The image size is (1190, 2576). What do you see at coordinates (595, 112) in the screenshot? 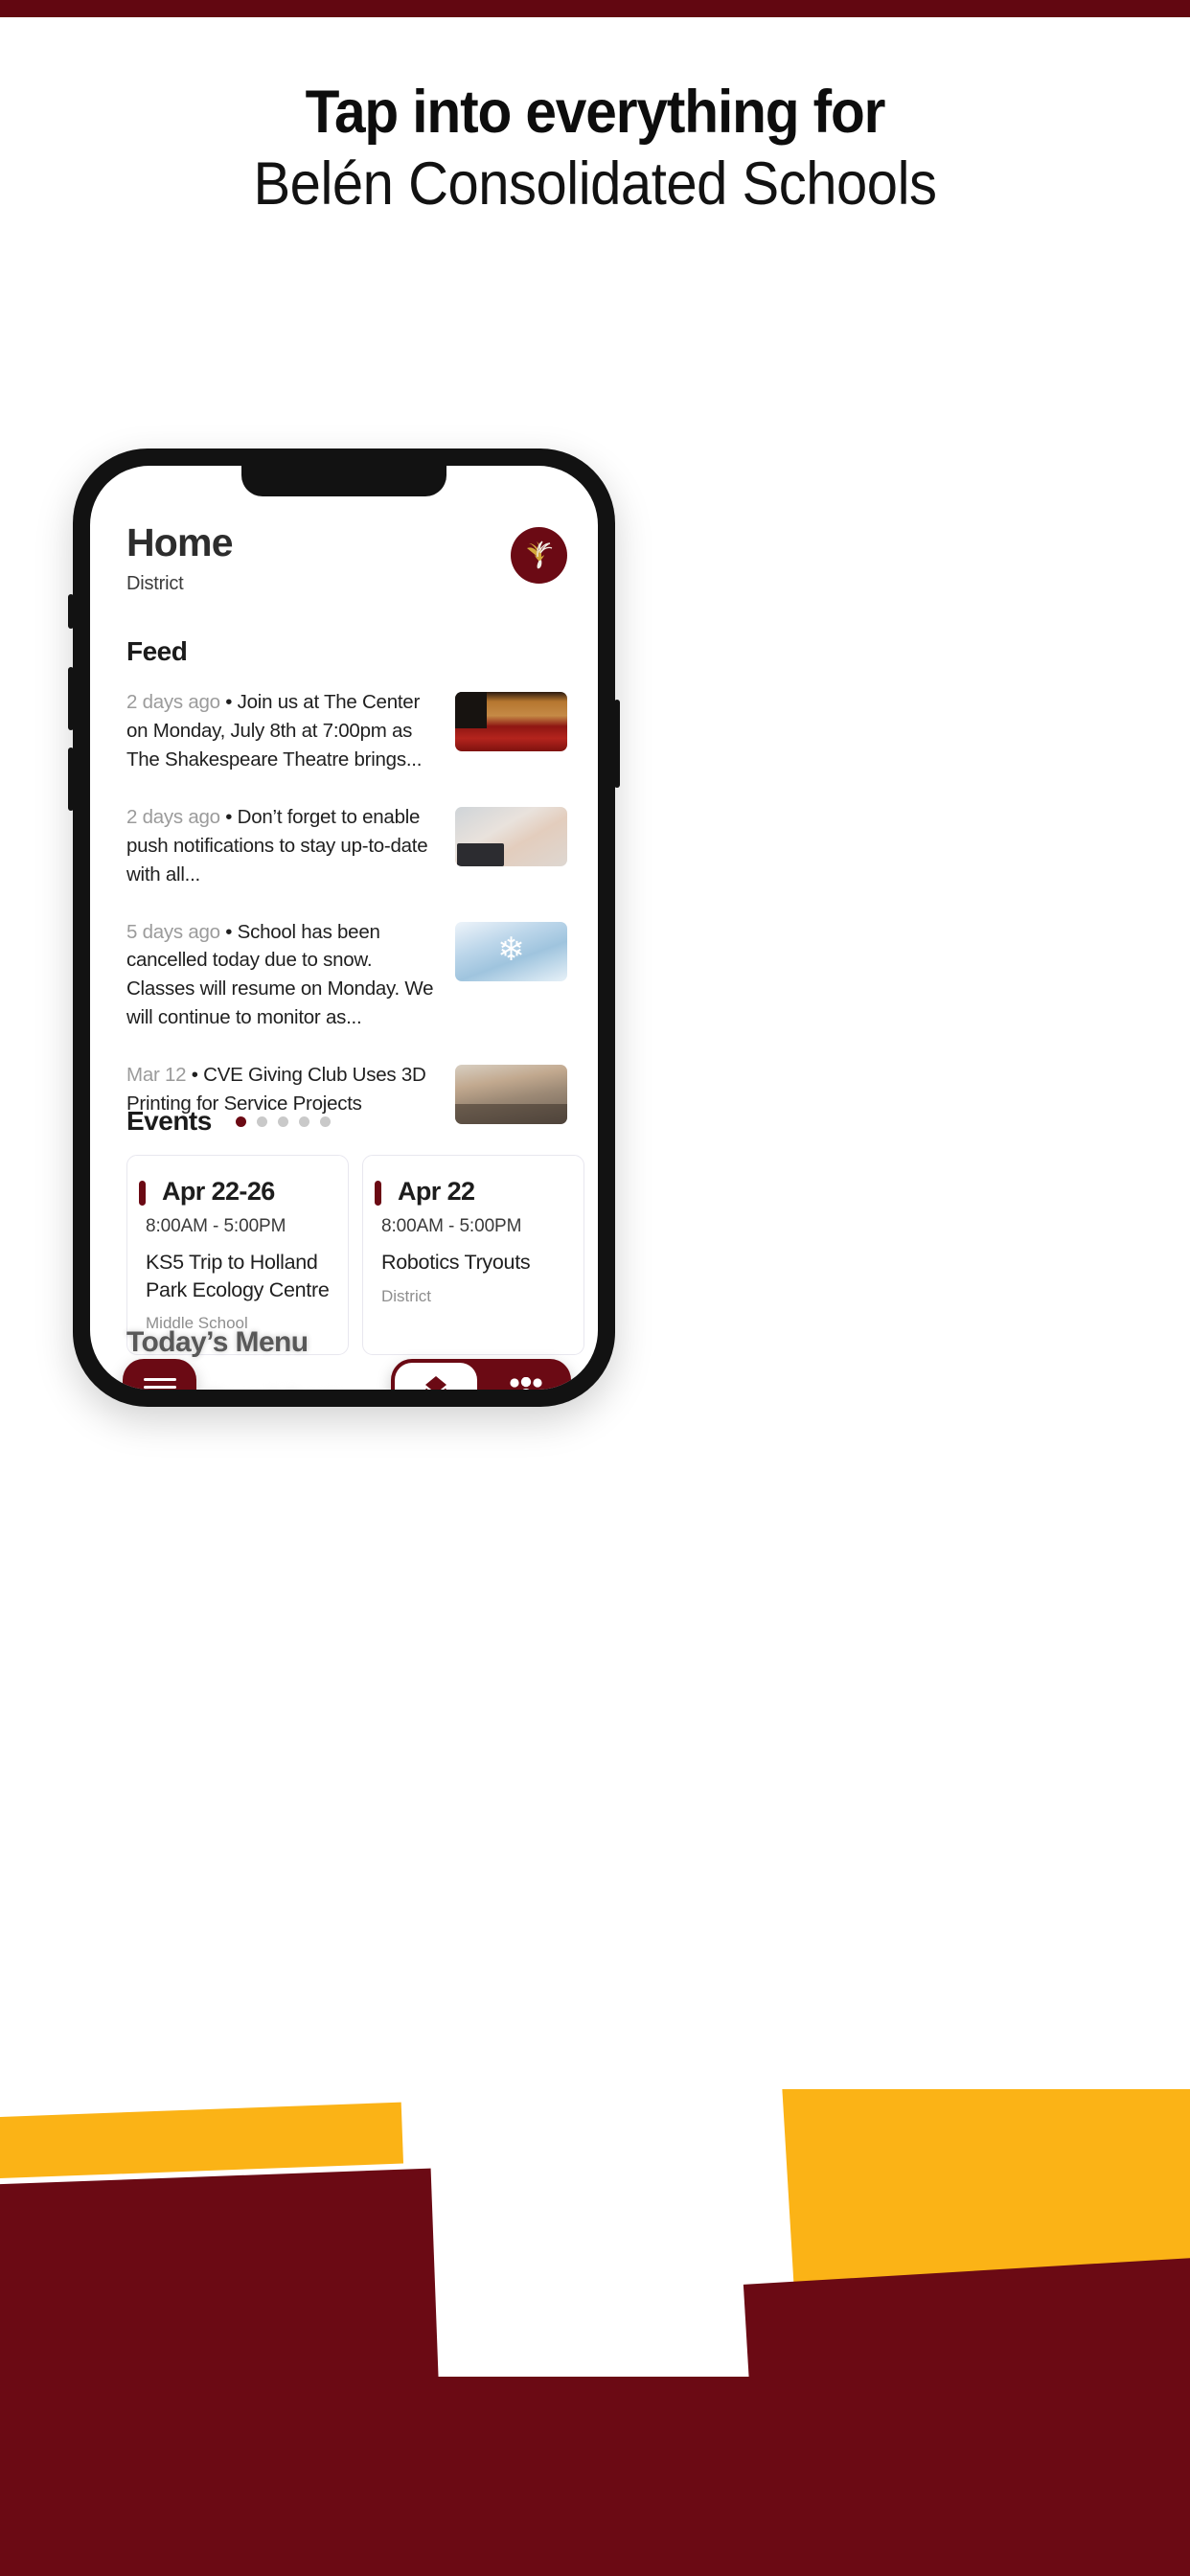
I see `headline-line-1: Tap into everything for` at bounding box center [595, 112].